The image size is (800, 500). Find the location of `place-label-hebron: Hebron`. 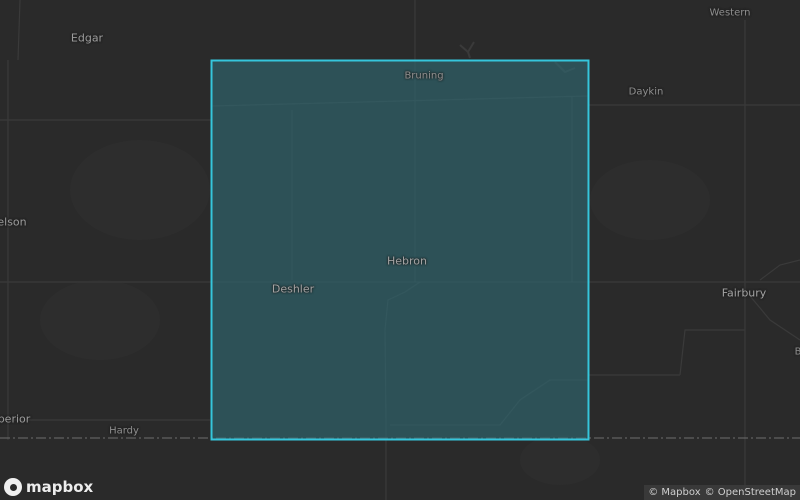

place-label-hebron: Hebron is located at coordinates (407, 261).